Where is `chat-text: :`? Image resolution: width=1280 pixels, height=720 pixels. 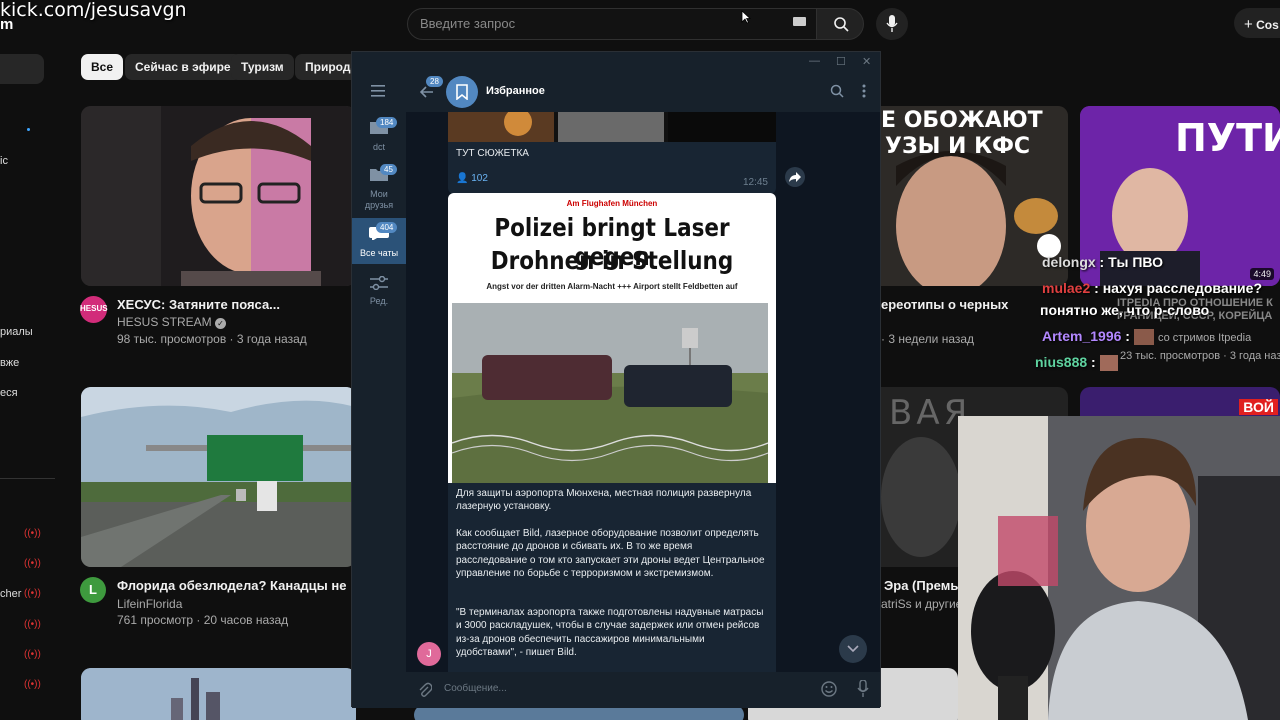
chat-text: : is located at coordinates (1125, 336).